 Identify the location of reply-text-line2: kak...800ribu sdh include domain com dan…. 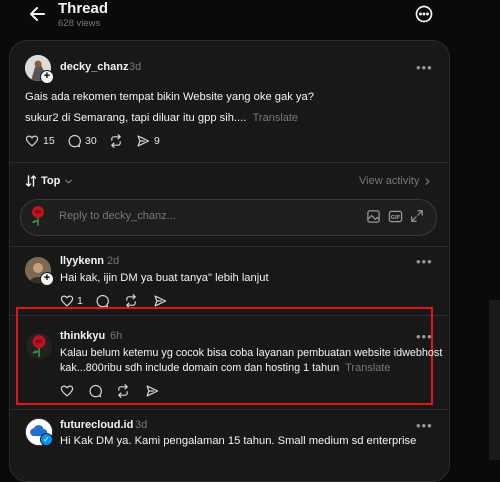
(200, 368).